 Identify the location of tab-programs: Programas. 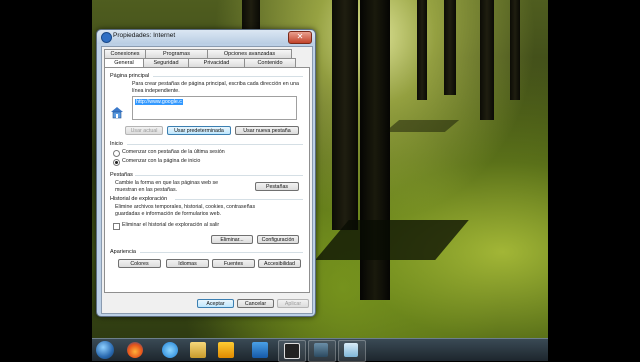
(176, 53).